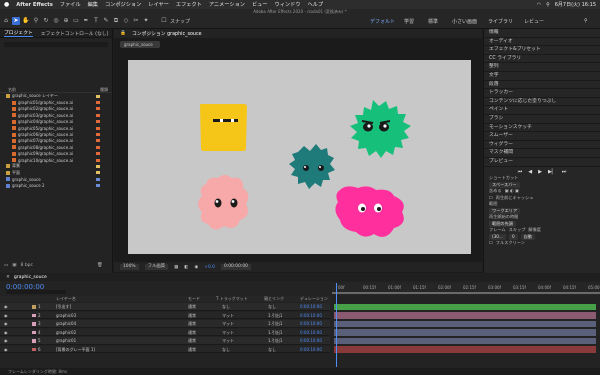 The image size is (600, 375). Describe the element at coordinates (165, 307) in the screenshot. I see `layer-row: ◉ 1 [引出す] 通常 なし なし 0:00:10:00` at that location.